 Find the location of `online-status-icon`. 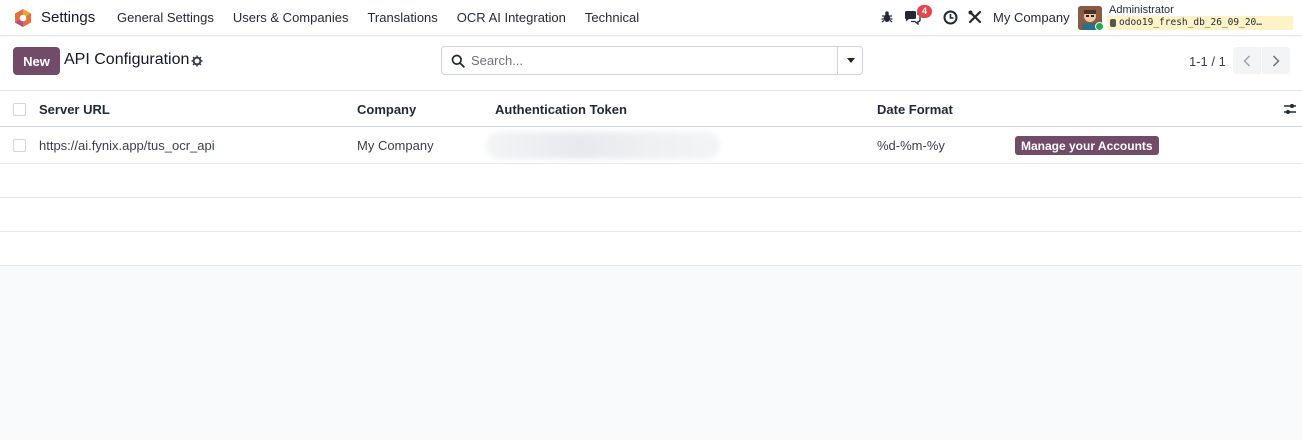

online-status-icon is located at coordinates (1099, 26).